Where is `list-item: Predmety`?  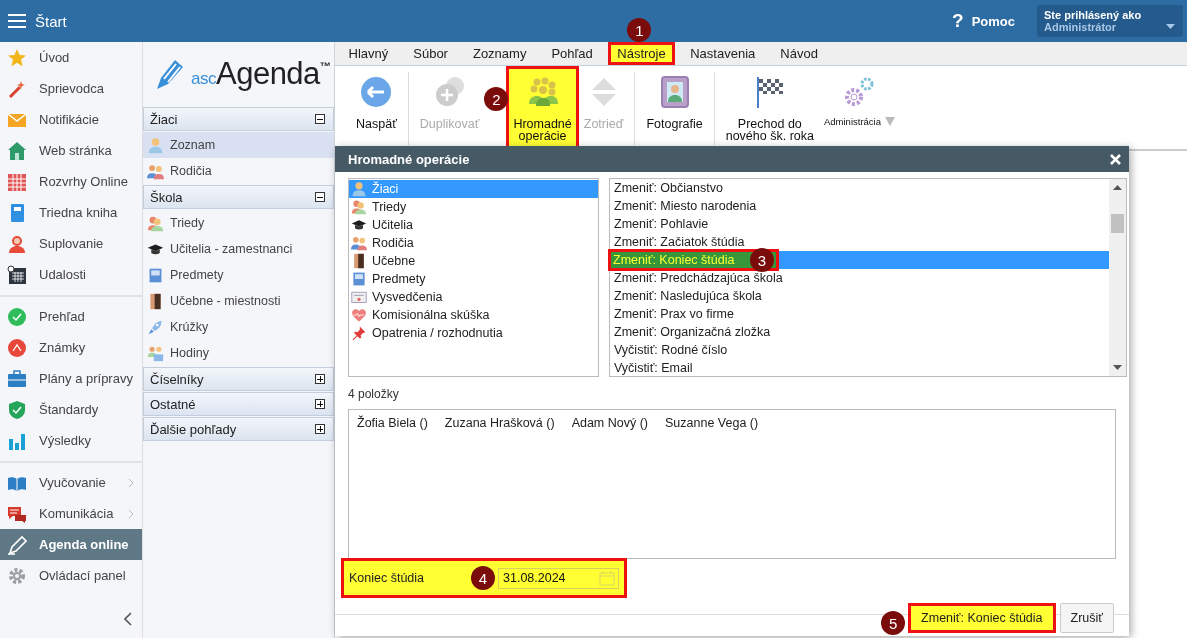
list-item: Predmety is located at coordinates (473, 279).